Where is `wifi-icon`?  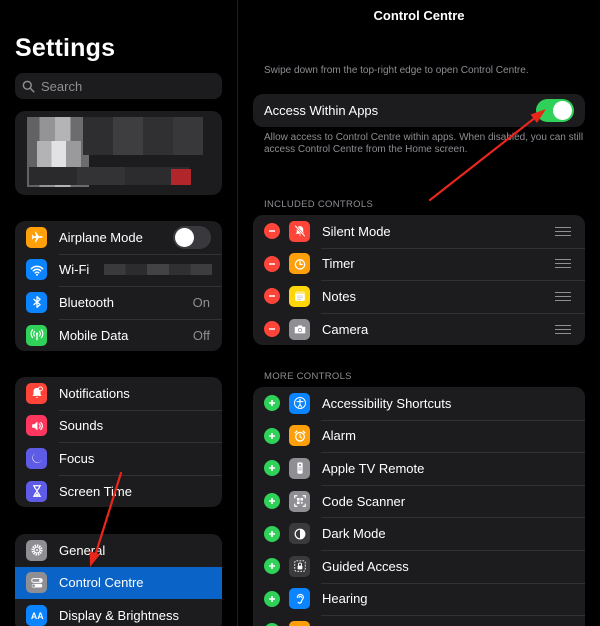
wifi-icon is located at coordinates (36, 270).